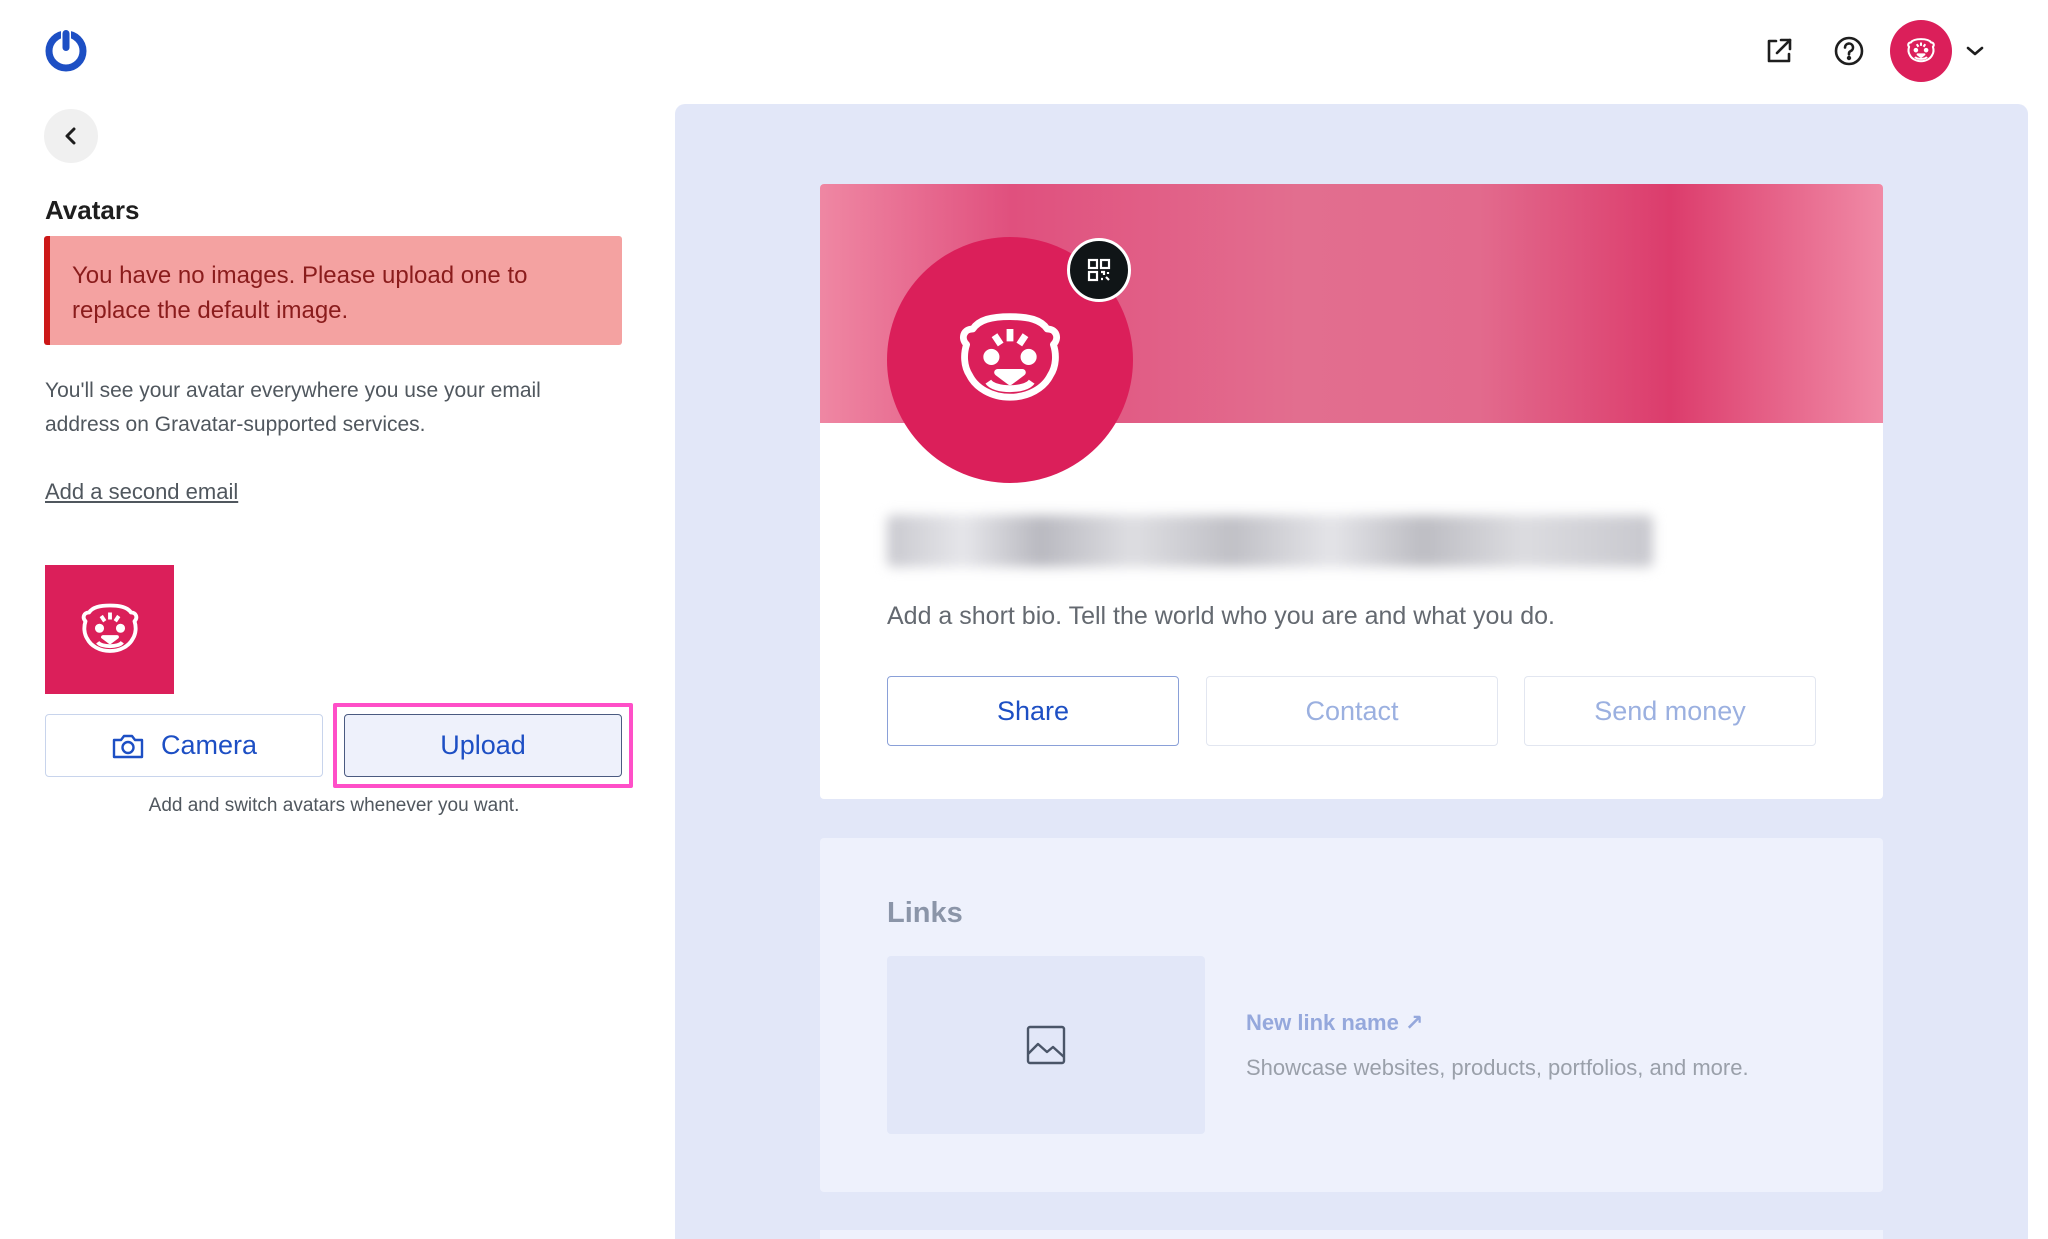 Image resolution: width=2048 pixels, height=1239 pixels. I want to click on share-button: Share, so click(1033, 711).